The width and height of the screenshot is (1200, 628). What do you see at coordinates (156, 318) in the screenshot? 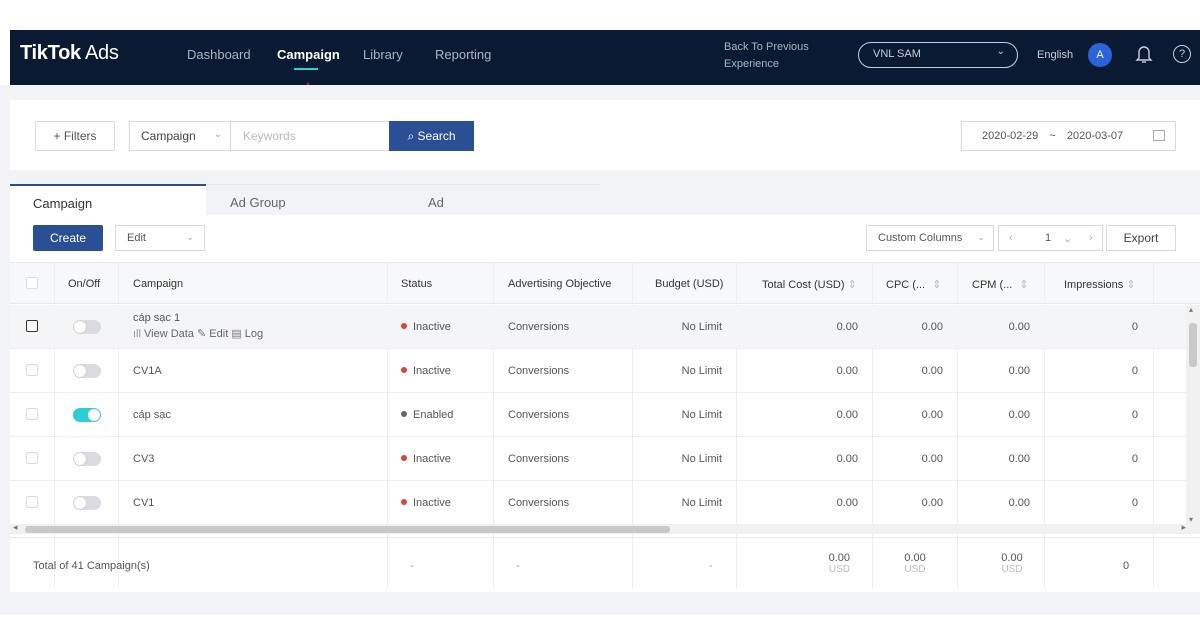
I see `campaign-name: cáp sạc 1` at bounding box center [156, 318].